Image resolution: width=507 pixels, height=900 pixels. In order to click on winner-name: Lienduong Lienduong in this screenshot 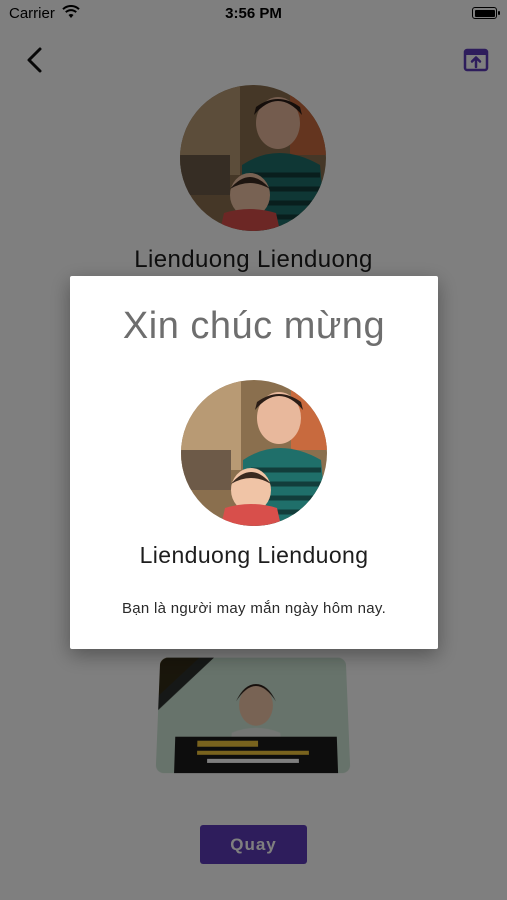, I will do `click(254, 555)`.